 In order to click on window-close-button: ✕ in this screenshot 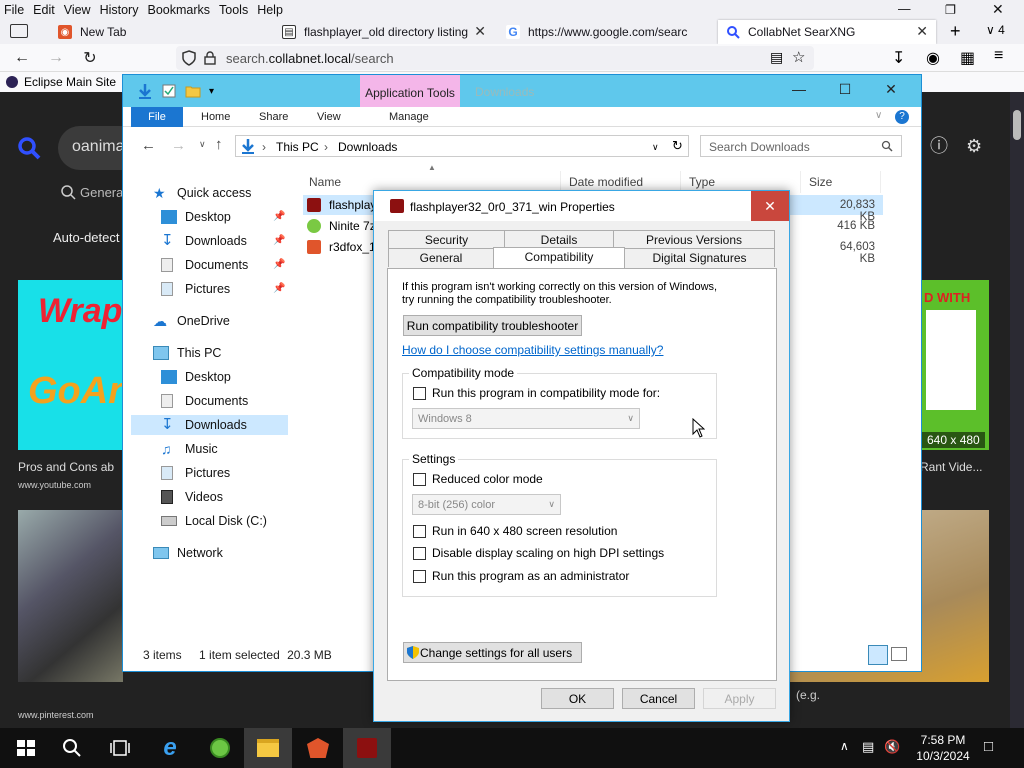, I will do `click(998, 9)`.